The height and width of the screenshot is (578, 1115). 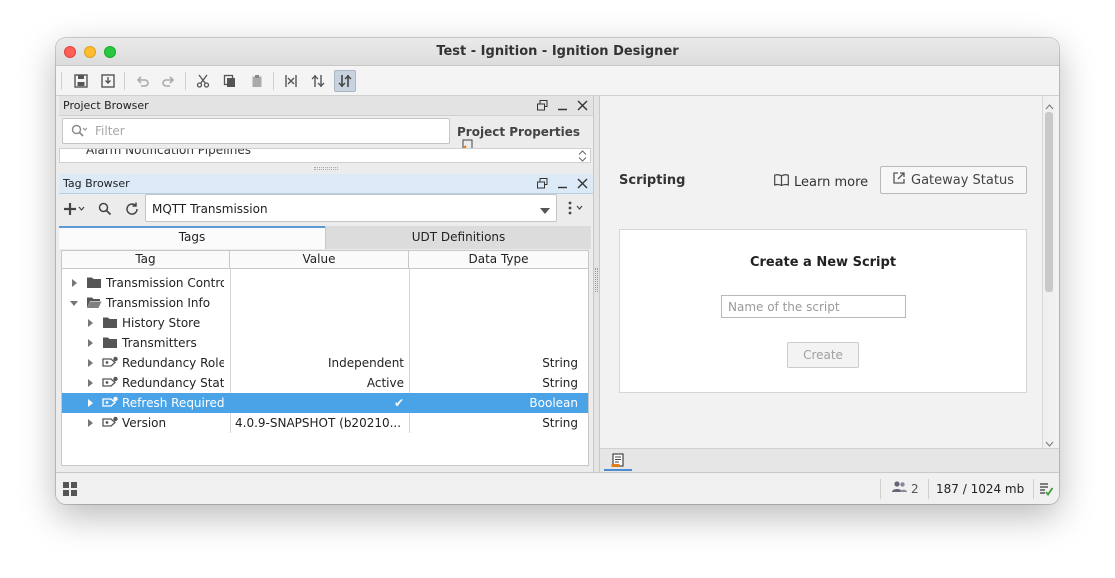 I want to click on paste-icon, so click(x=257, y=81).